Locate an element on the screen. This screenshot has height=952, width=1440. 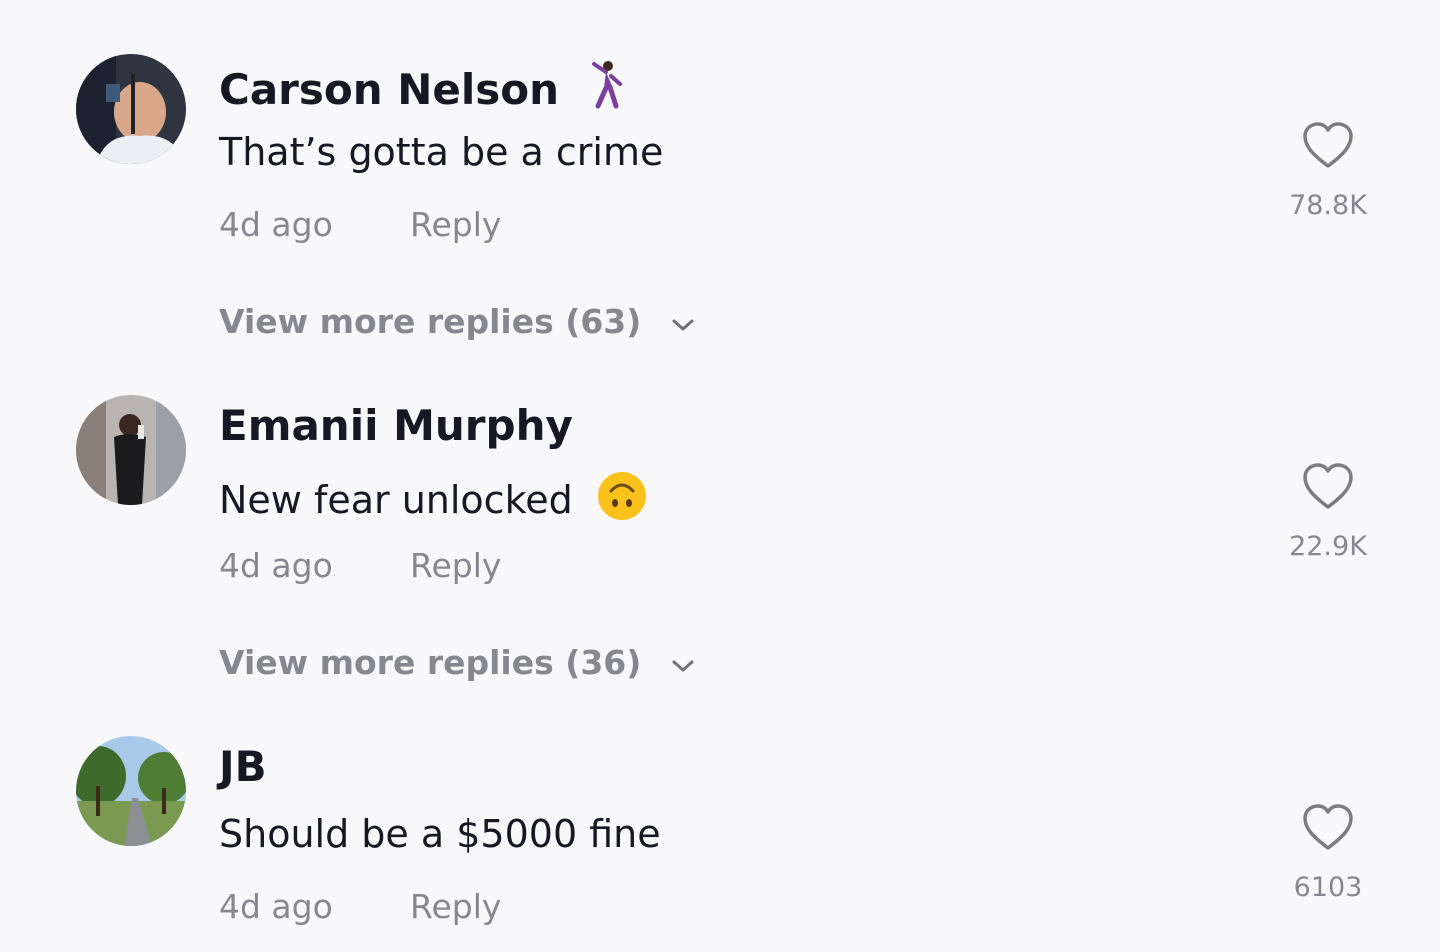
comment-text-content: New fear unlocked is located at coordinates (396, 500).